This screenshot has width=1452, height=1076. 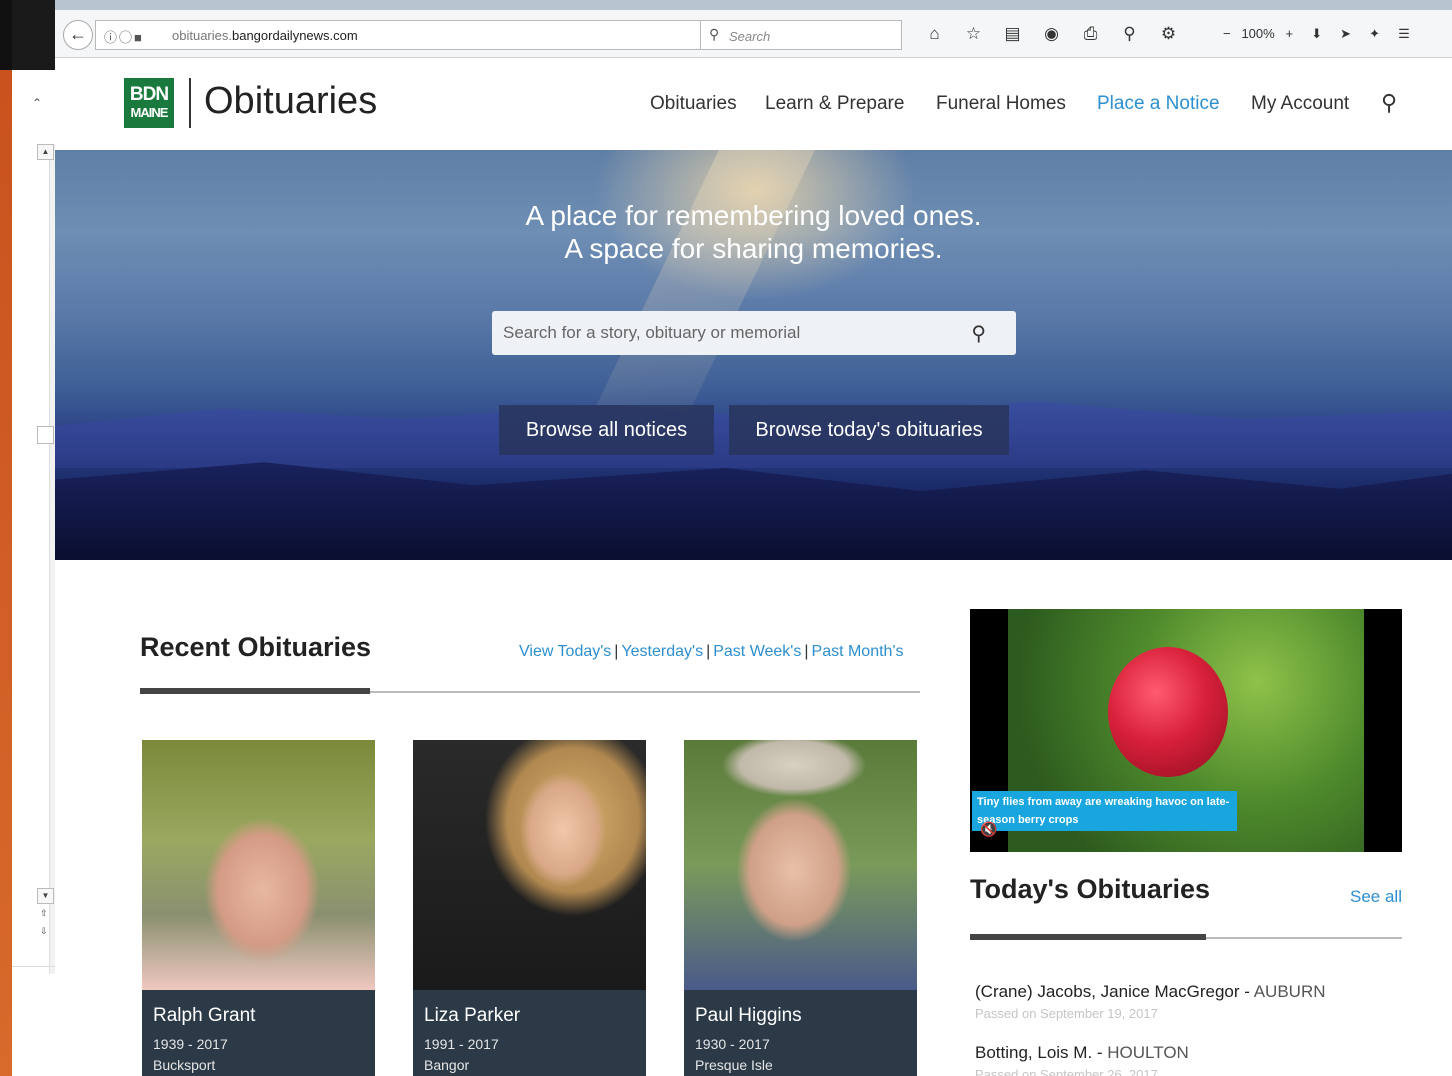 What do you see at coordinates (869, 430) in the screenshot?
I see `browse-today-button: Browse today's obituaries` at bounding box center [869, 430].